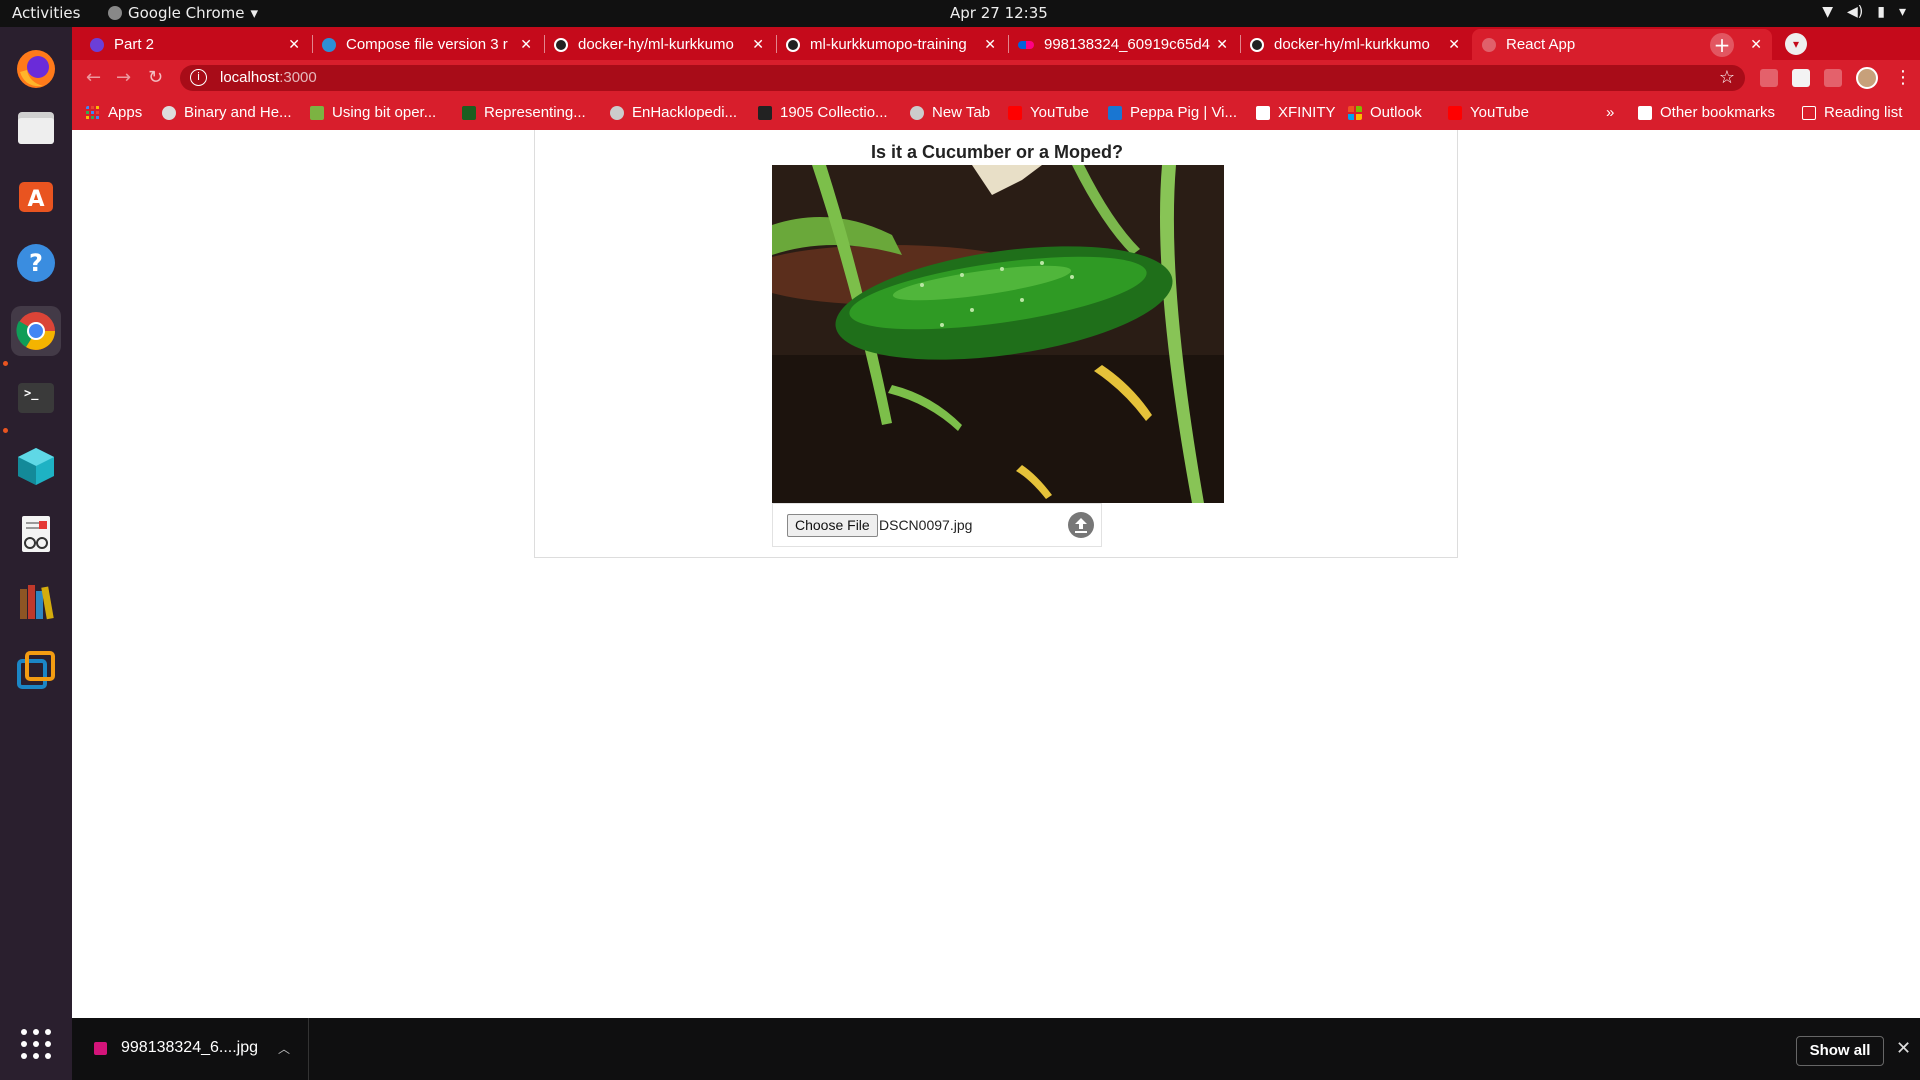  Describe the element at coordinates (1722, 45) in the screenshot. I see `new-tab-button: +` at that location.